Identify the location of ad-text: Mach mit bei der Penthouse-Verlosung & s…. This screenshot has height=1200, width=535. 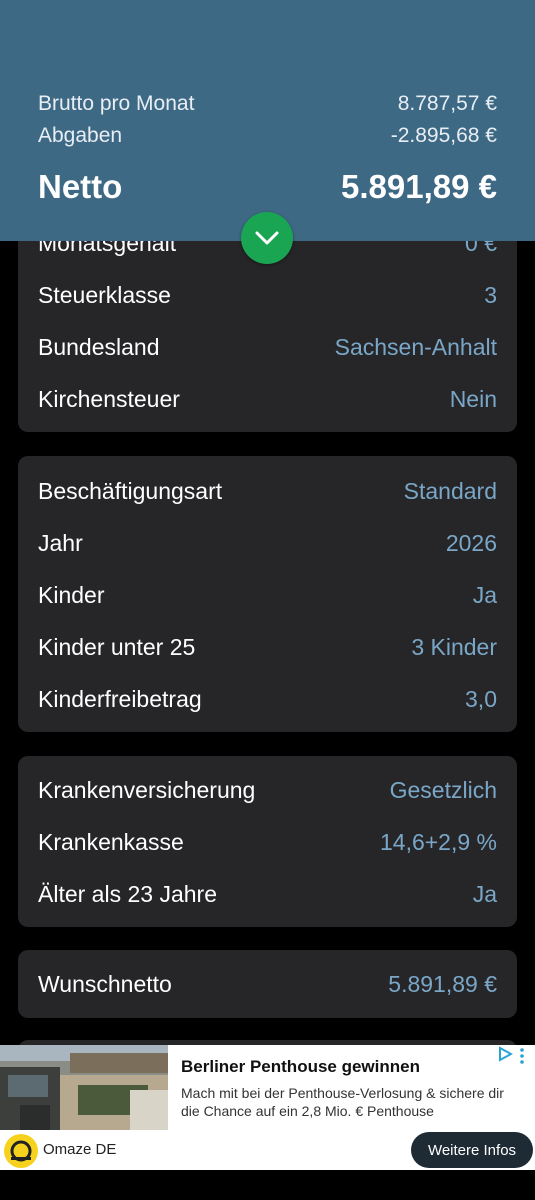
(346, 1102).